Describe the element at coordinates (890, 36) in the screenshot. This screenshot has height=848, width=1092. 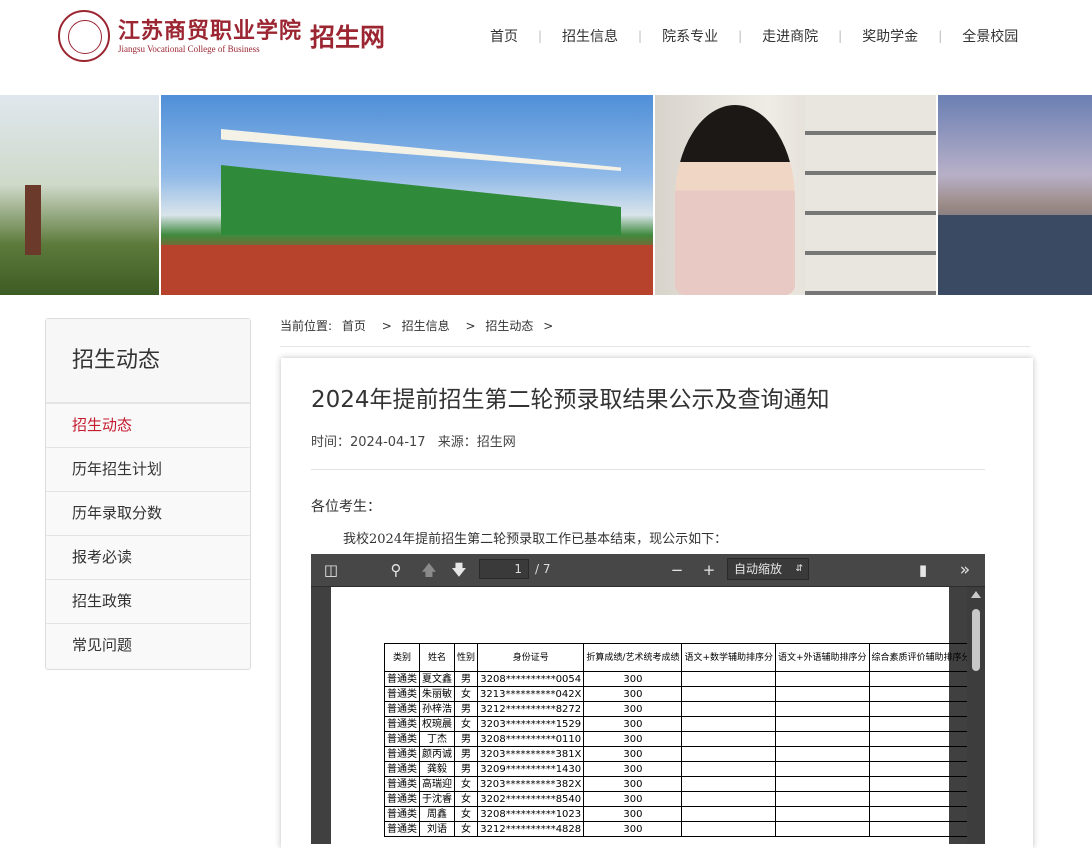
I see `nav-scholarships: 奖助学金` at that location.